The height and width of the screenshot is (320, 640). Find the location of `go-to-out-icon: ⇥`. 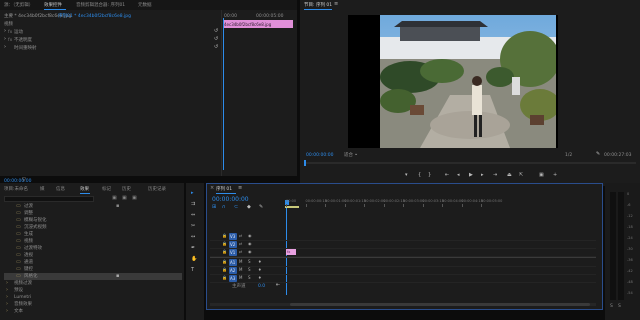

go-to-out-icon: ⇥ is located at coordinates (495, 175).